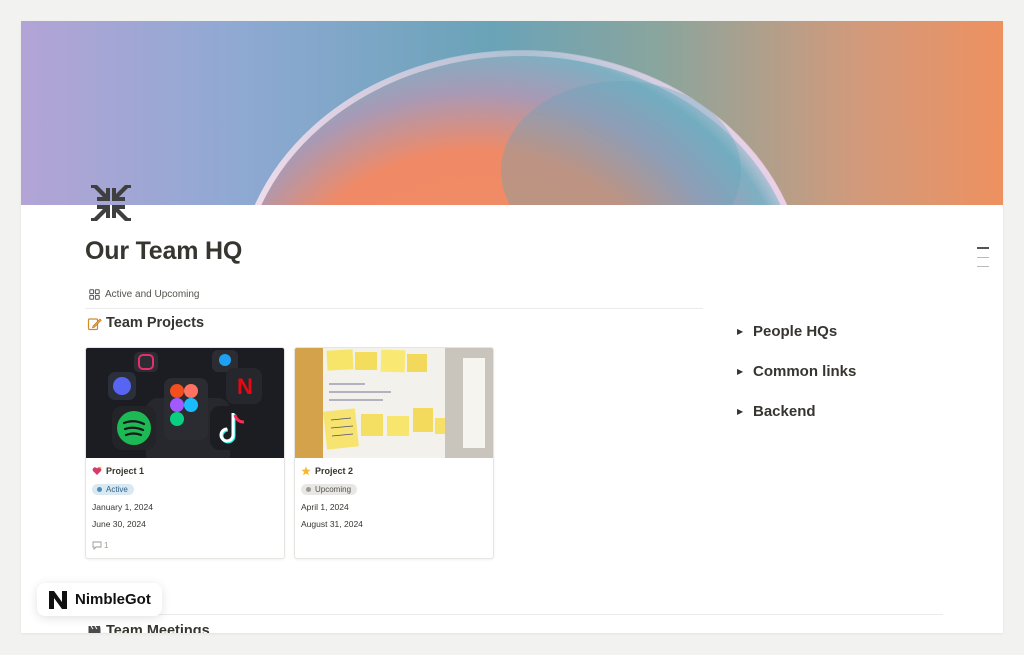 This screenshot has height=655, width=1024. Describe the element at coordinates (158, 628) in the screenshot. I see `database-heading-text: Team Meetings` at that location.